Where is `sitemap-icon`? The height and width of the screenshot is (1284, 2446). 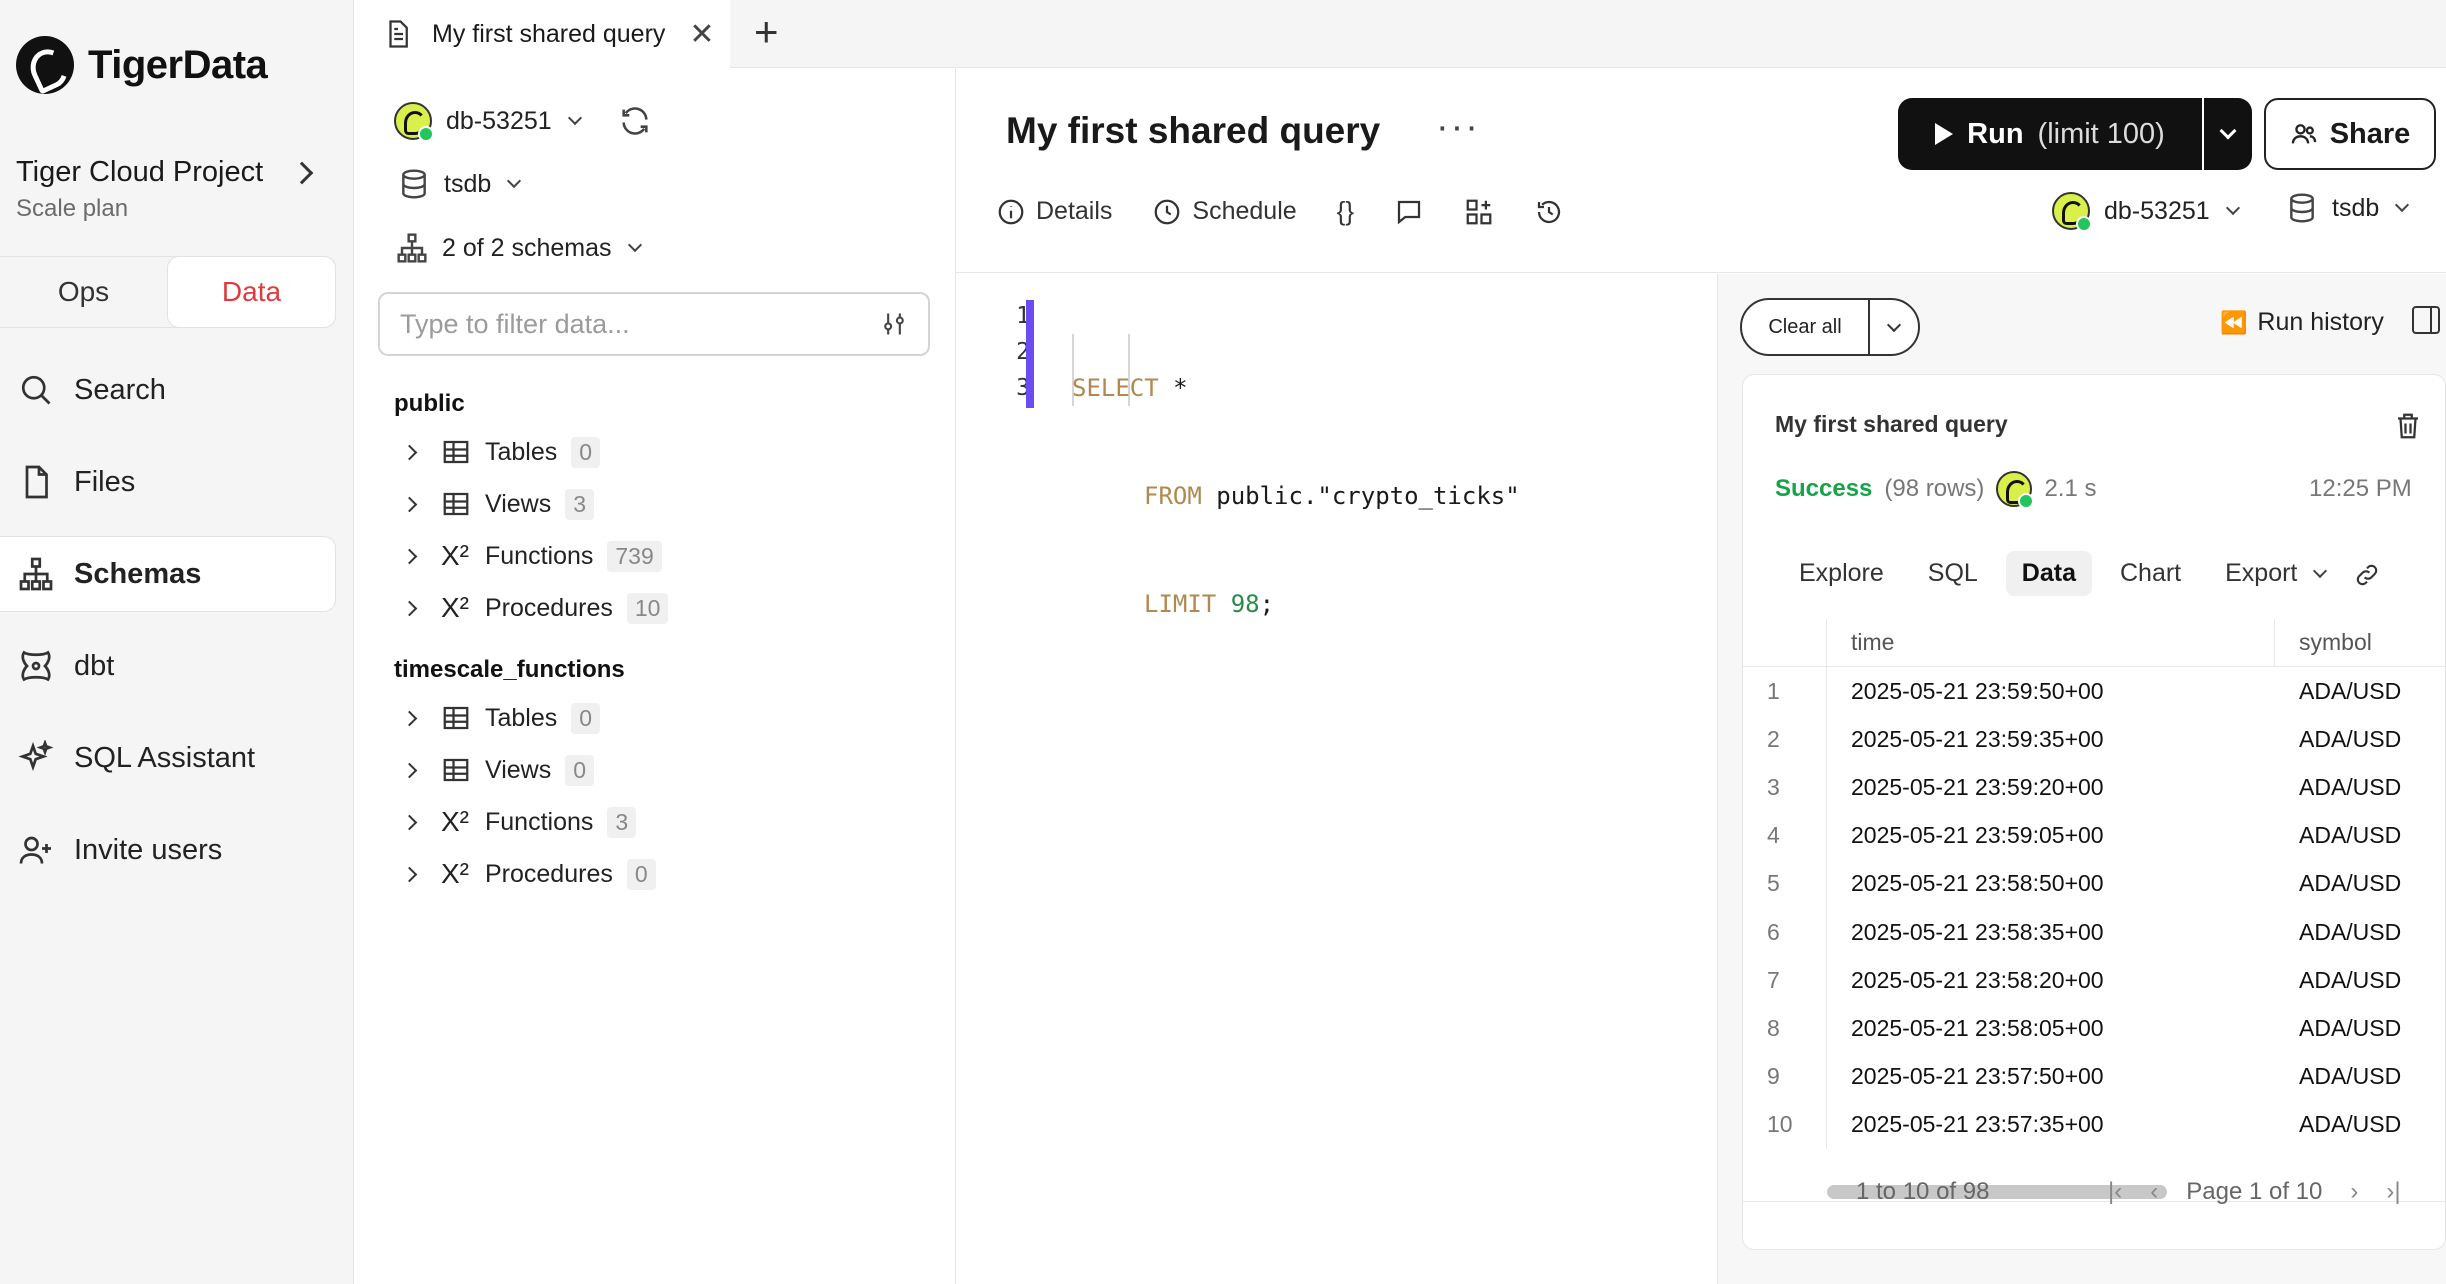
sitemap-icon is located at coordinates (36, 574).